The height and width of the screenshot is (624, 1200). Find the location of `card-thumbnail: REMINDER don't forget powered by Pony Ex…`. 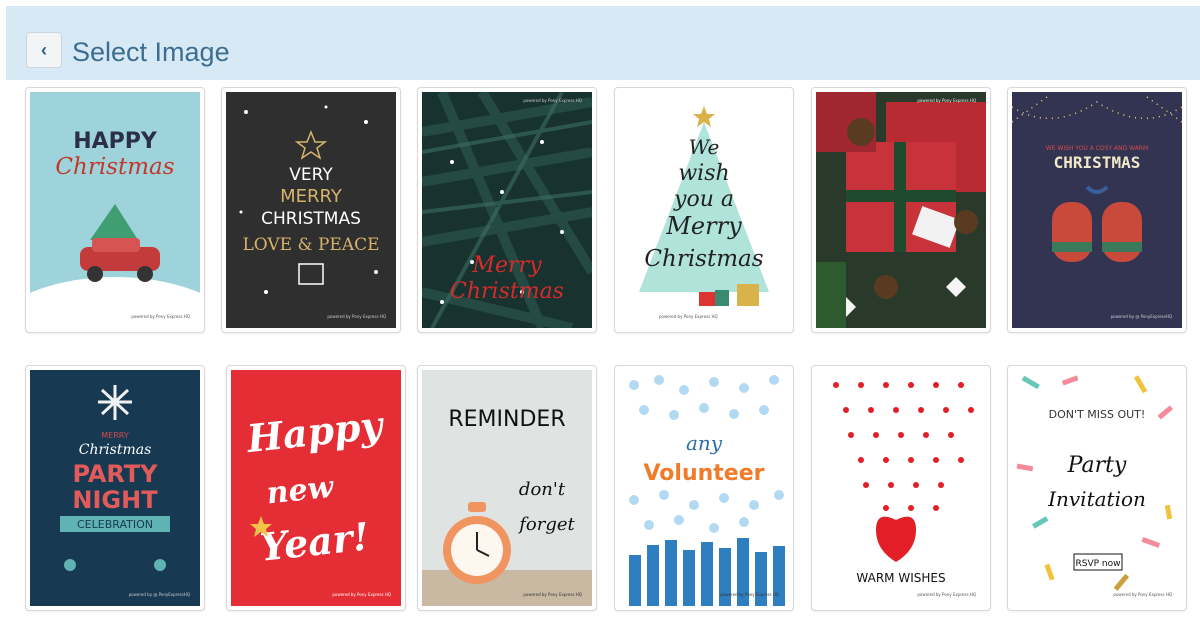

card-thumbnail: REMINDER don't forget powered by Pony Ex… is located at coordinates (507, 488).